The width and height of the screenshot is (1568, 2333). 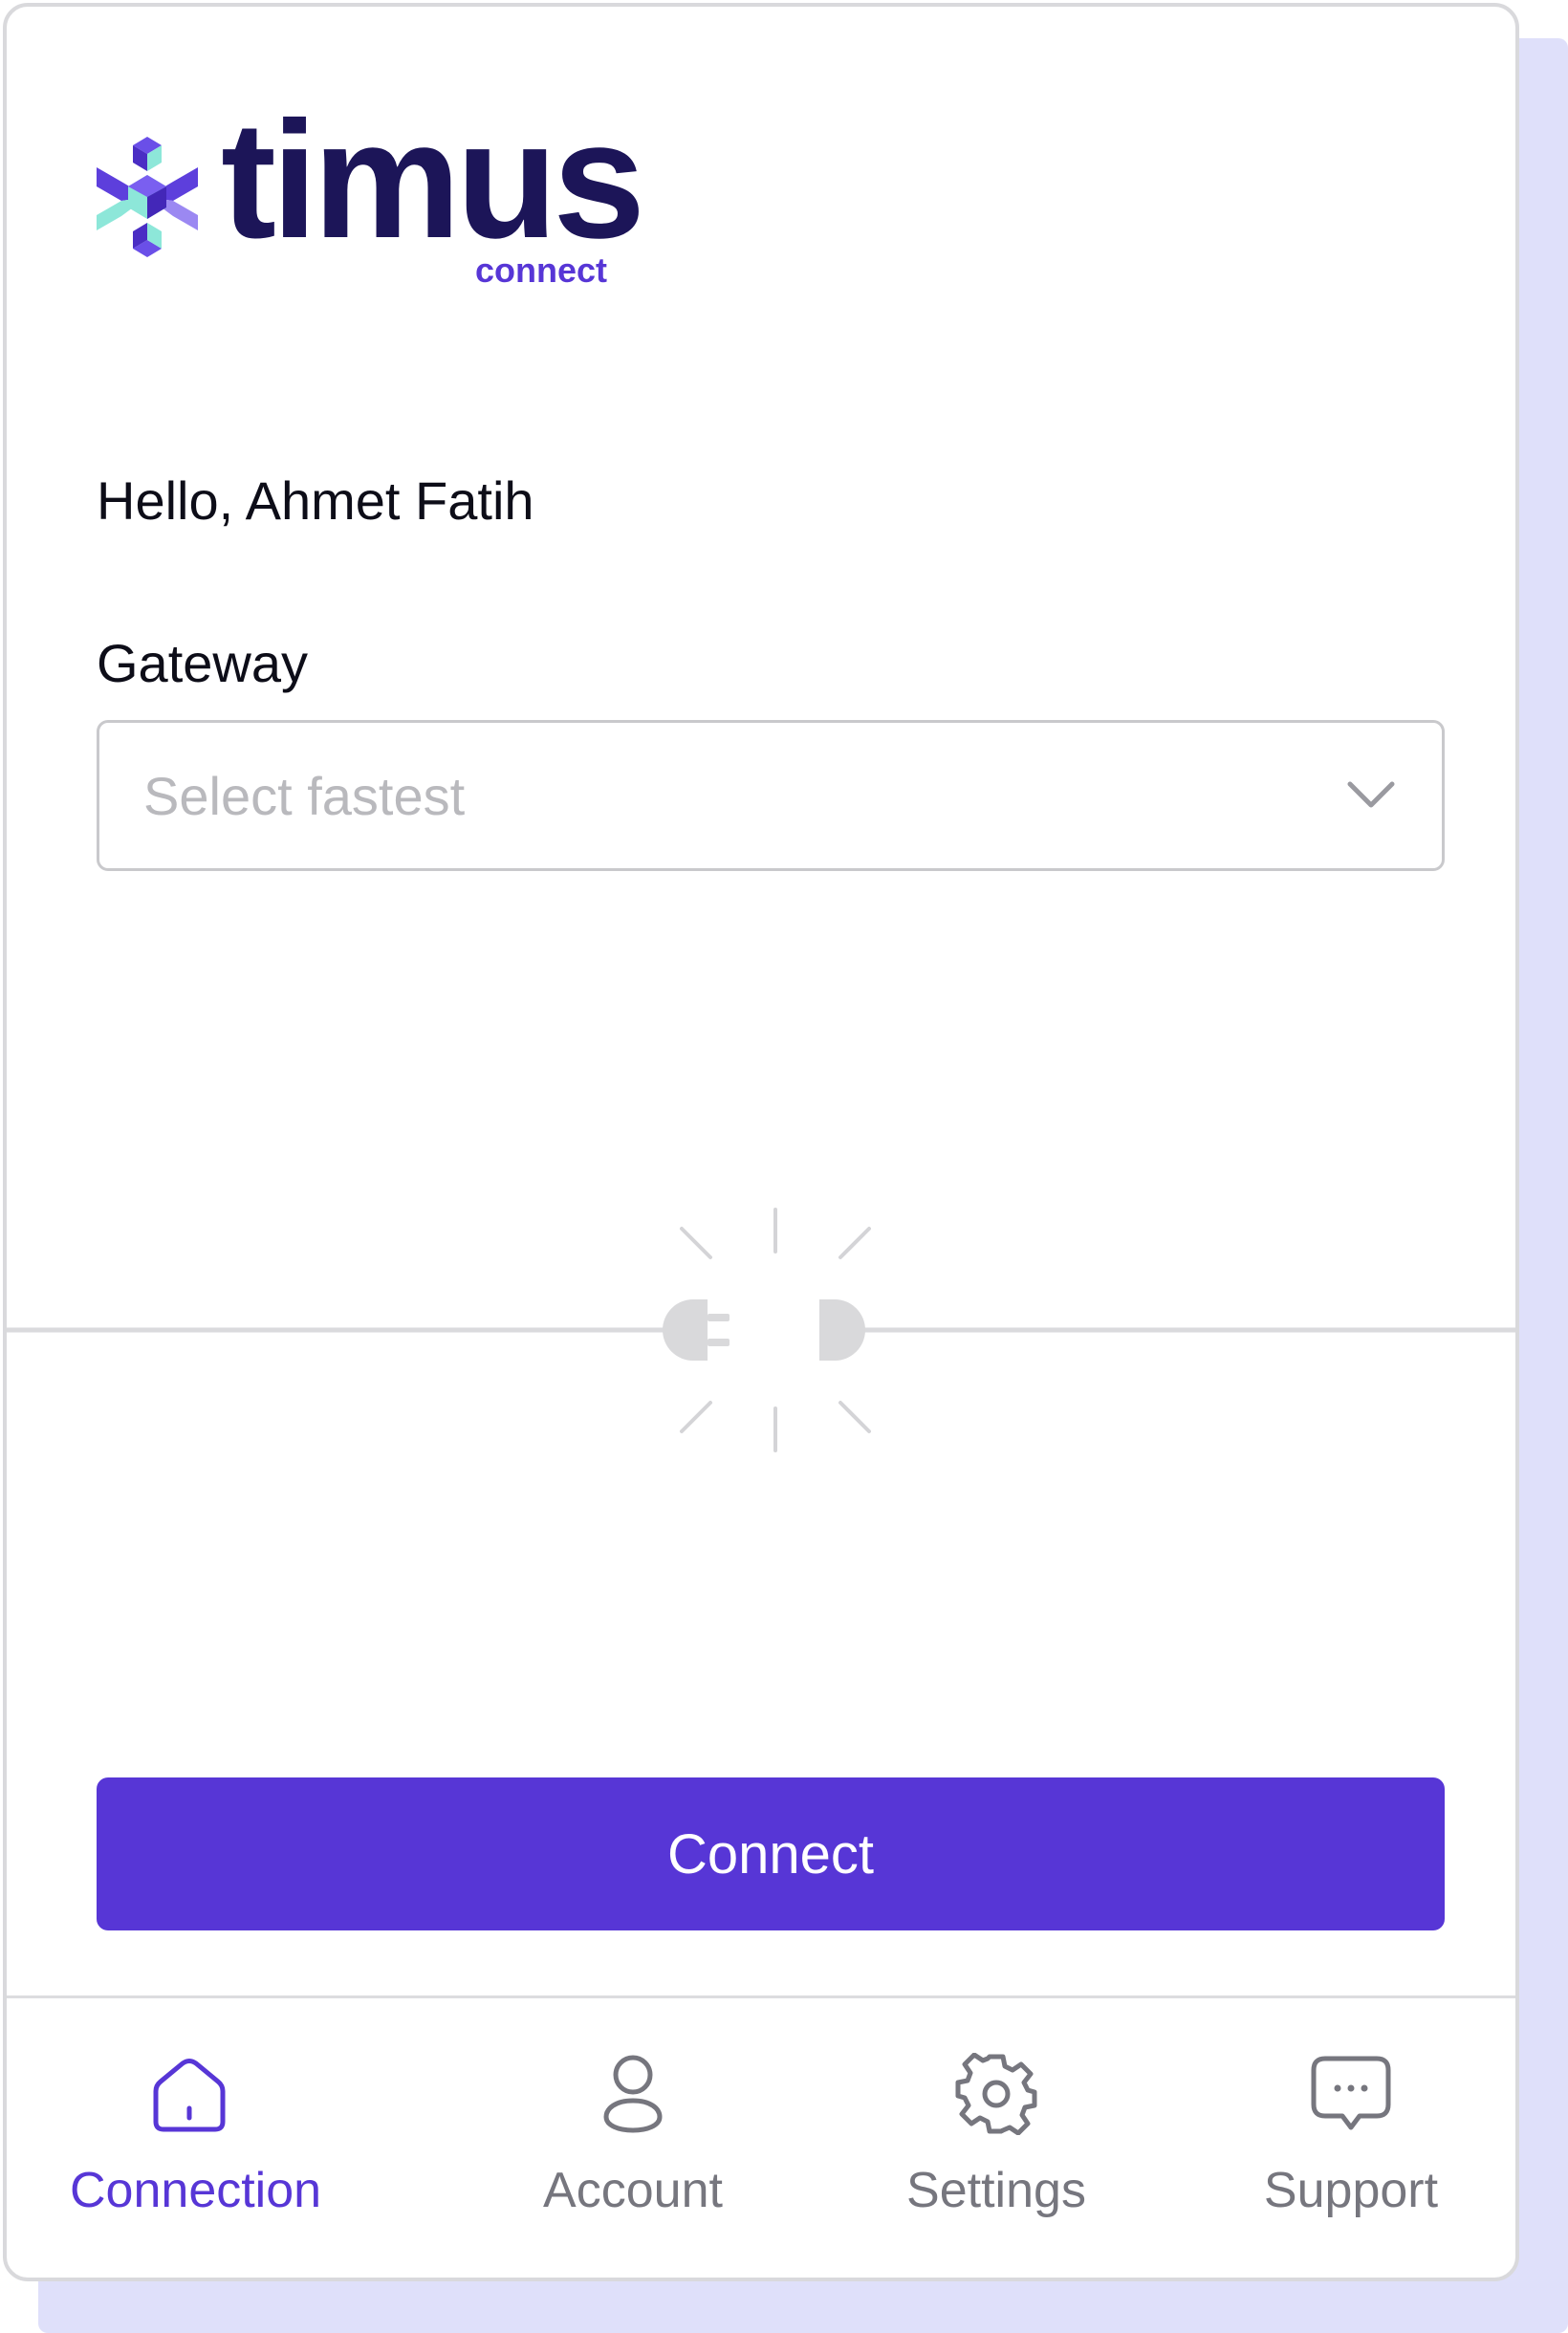 What do you see at coordinates (196, 2135) in the screenshot?
I see `nav-item-connection: Connection` at bounding box center [196, 2135].